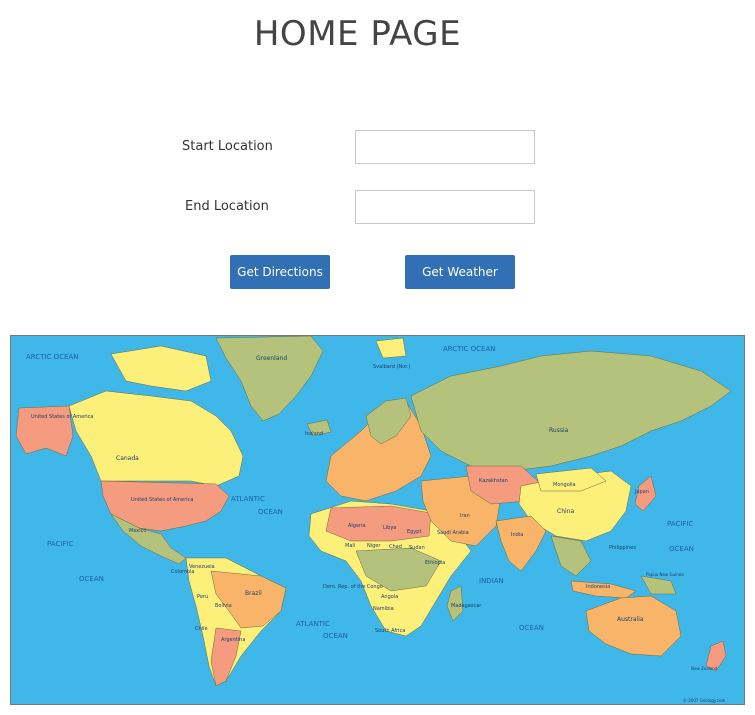 This screenshot has height=715, width=755. Describe the element at coordinates (353, 587) in the screenshot. I see `country-label-drc: Dem. Rep. of the Congo` at that location.